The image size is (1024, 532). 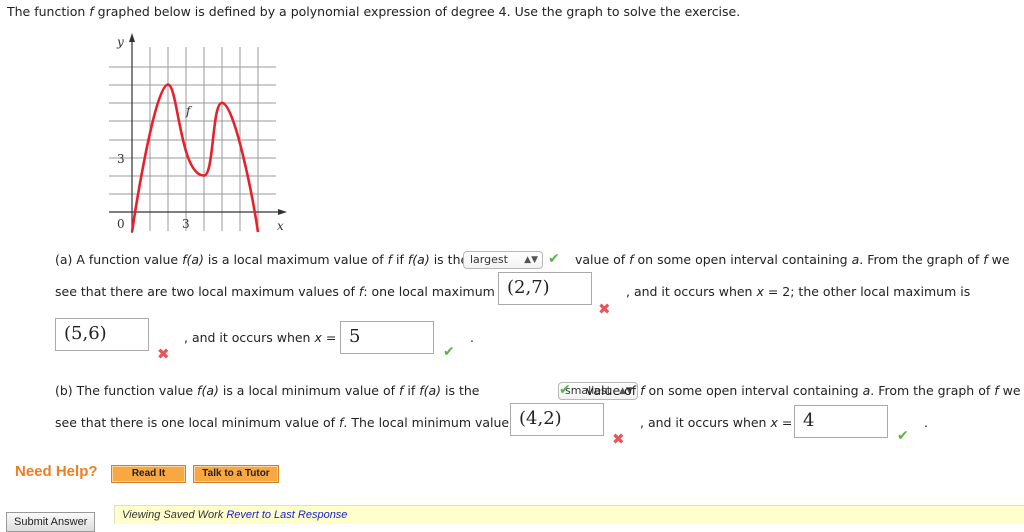 I want to click on talk-to-tutor-button: Talk to a Tutor, so click(x=236, y=474).